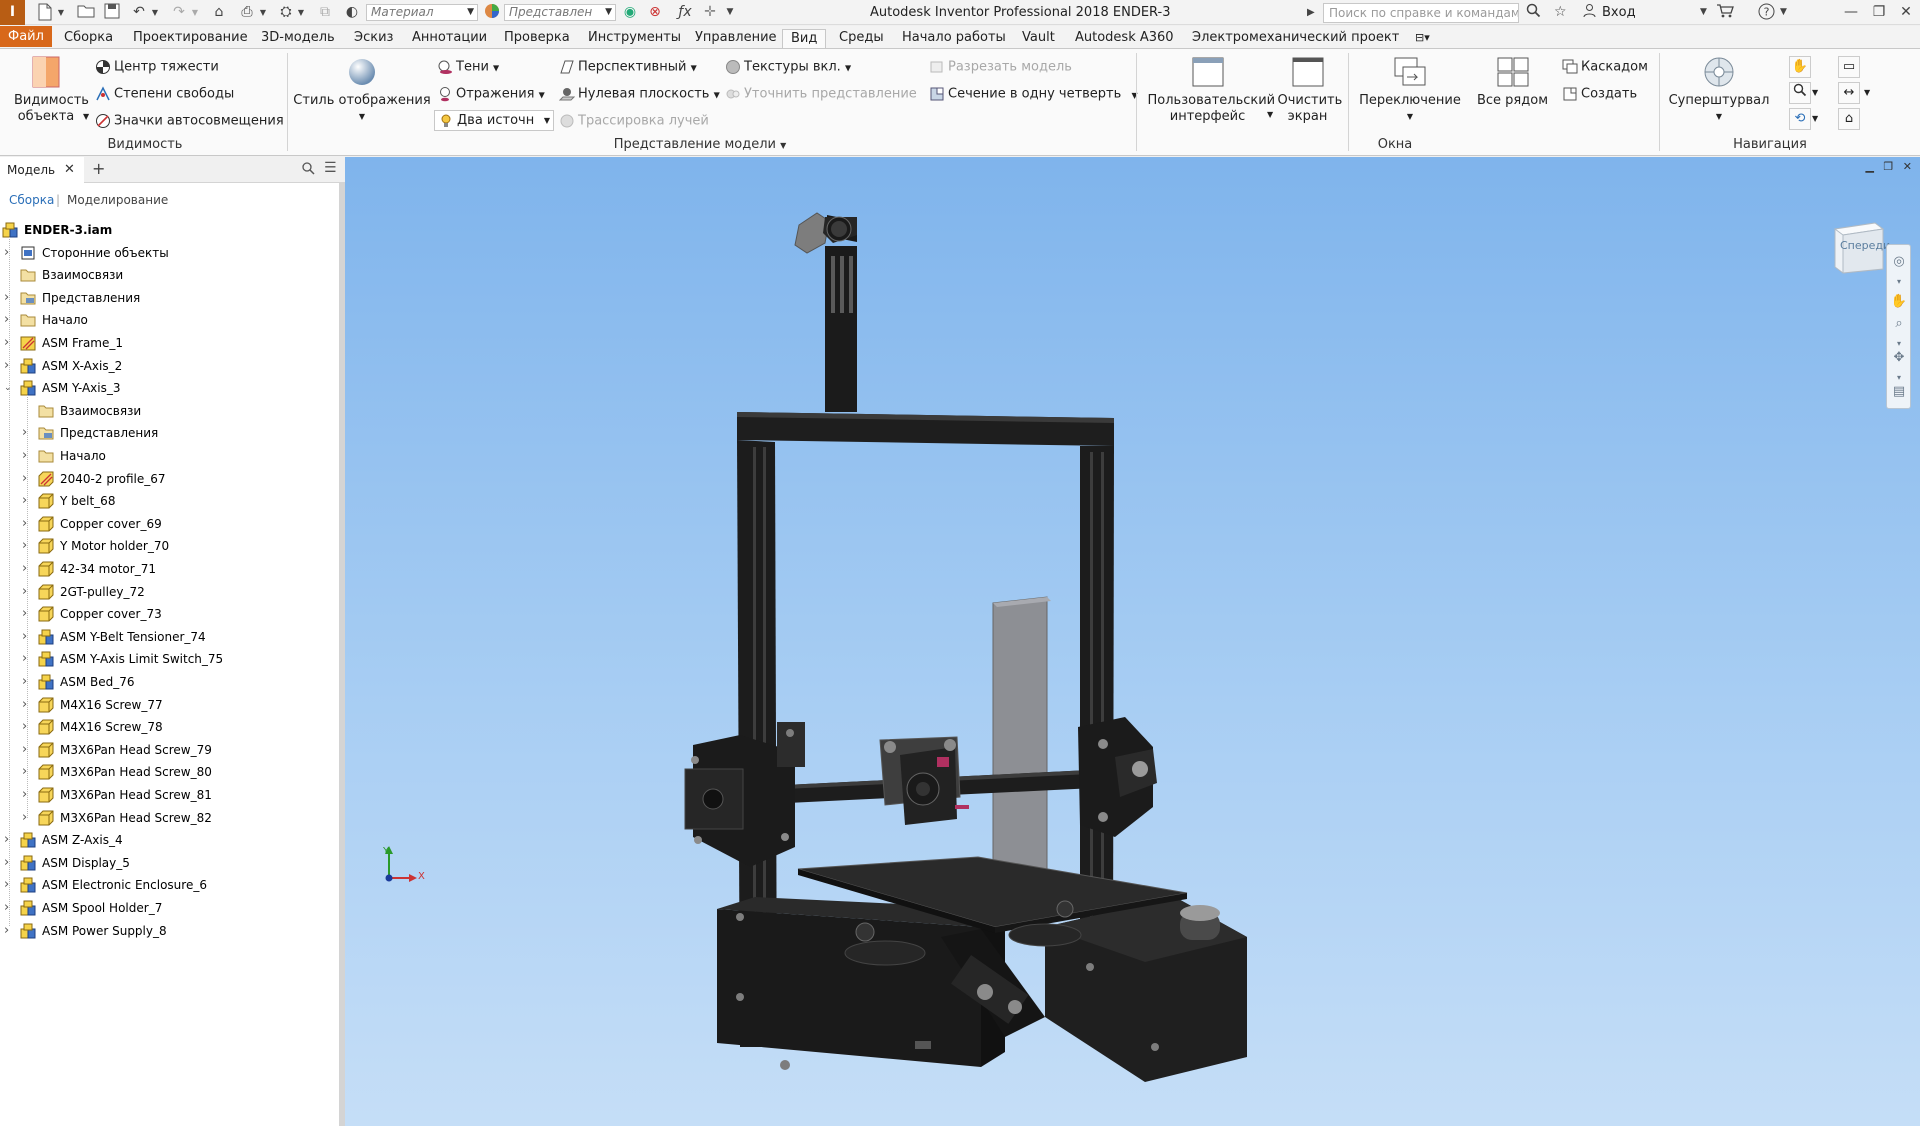 This screenshot has width=1920, height=1126. I want to click on visual-style-dropdown-icon: ▼, so click(362, 117).